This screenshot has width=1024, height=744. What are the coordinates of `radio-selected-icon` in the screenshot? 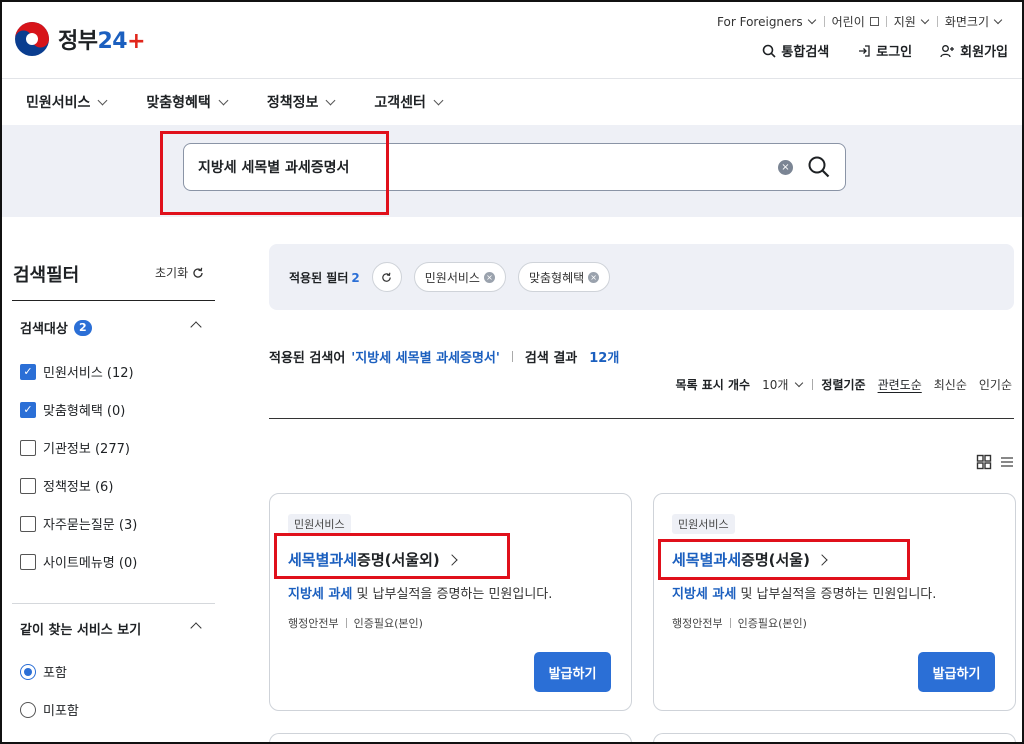 It's located at (28, 671).